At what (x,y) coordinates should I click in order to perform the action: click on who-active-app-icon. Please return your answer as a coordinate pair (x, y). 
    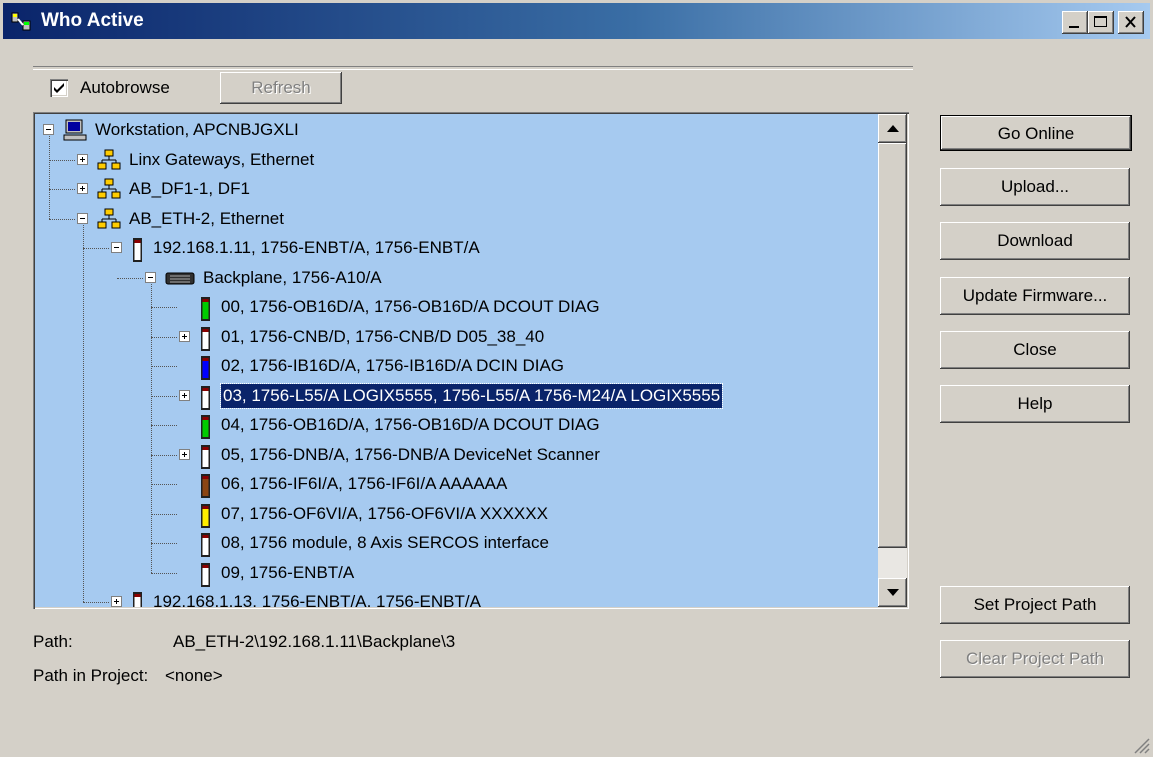
    Looking at the image, I should click on (21, 21).